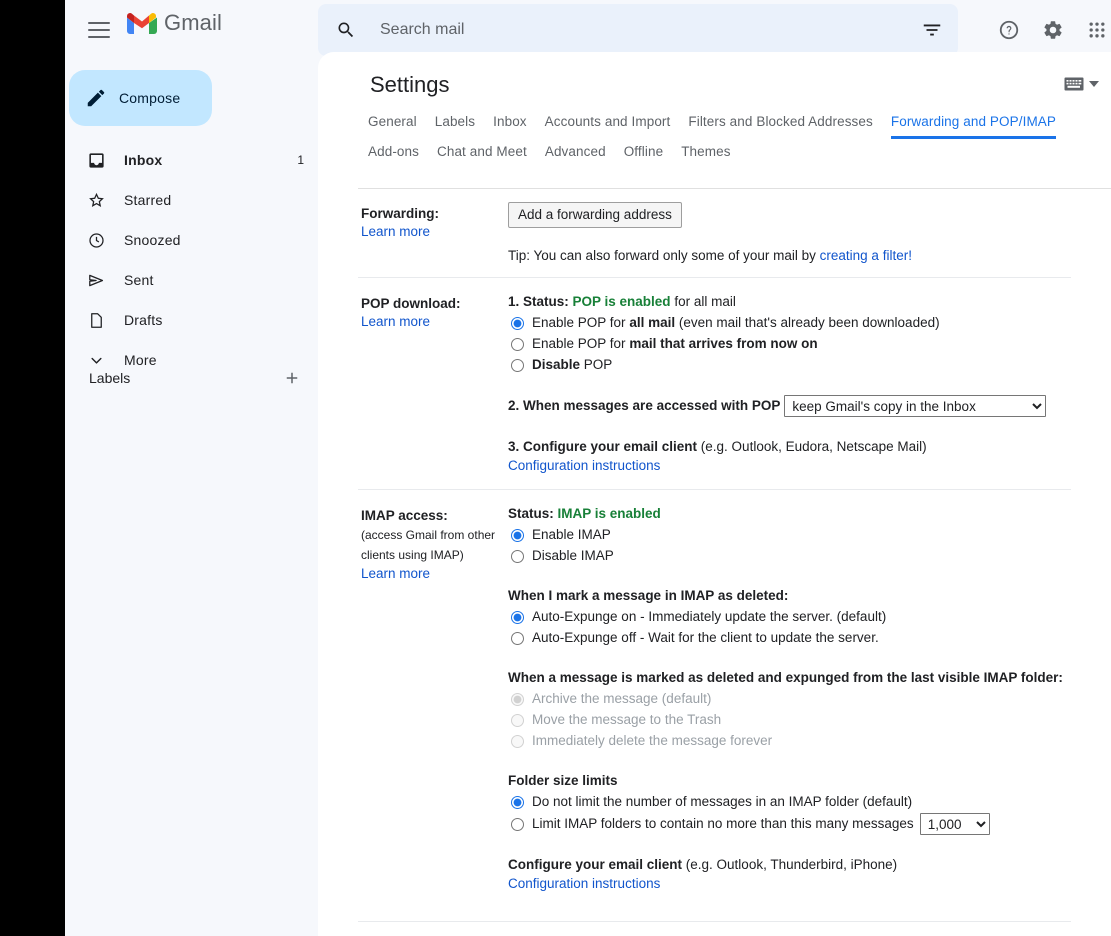 This screenshot has height=936, width=1111. Describe the element at coordinates (622, 698) in the screenshot. I see `imap-deleted-archive-label: Archive the message (default)` at that location.